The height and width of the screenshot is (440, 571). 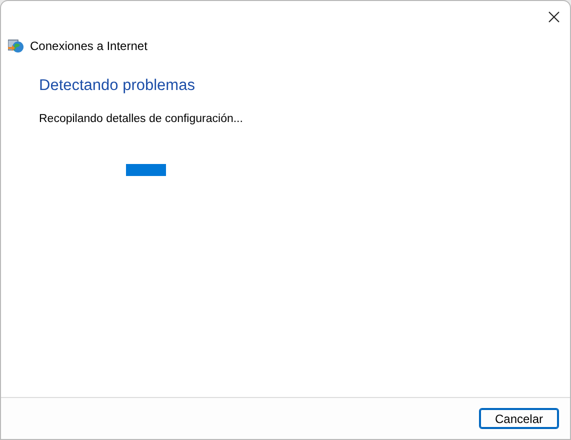 I want to click on cancel-button: Cancelar, so click(x=519, y=418).